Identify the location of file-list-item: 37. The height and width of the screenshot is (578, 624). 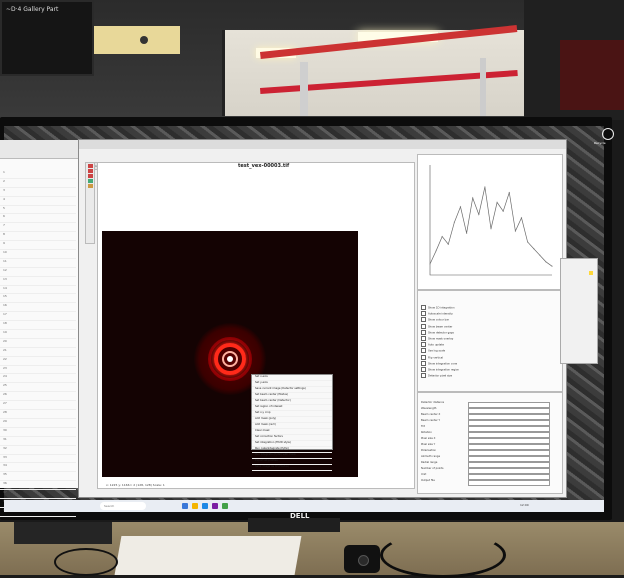
(38, 494).